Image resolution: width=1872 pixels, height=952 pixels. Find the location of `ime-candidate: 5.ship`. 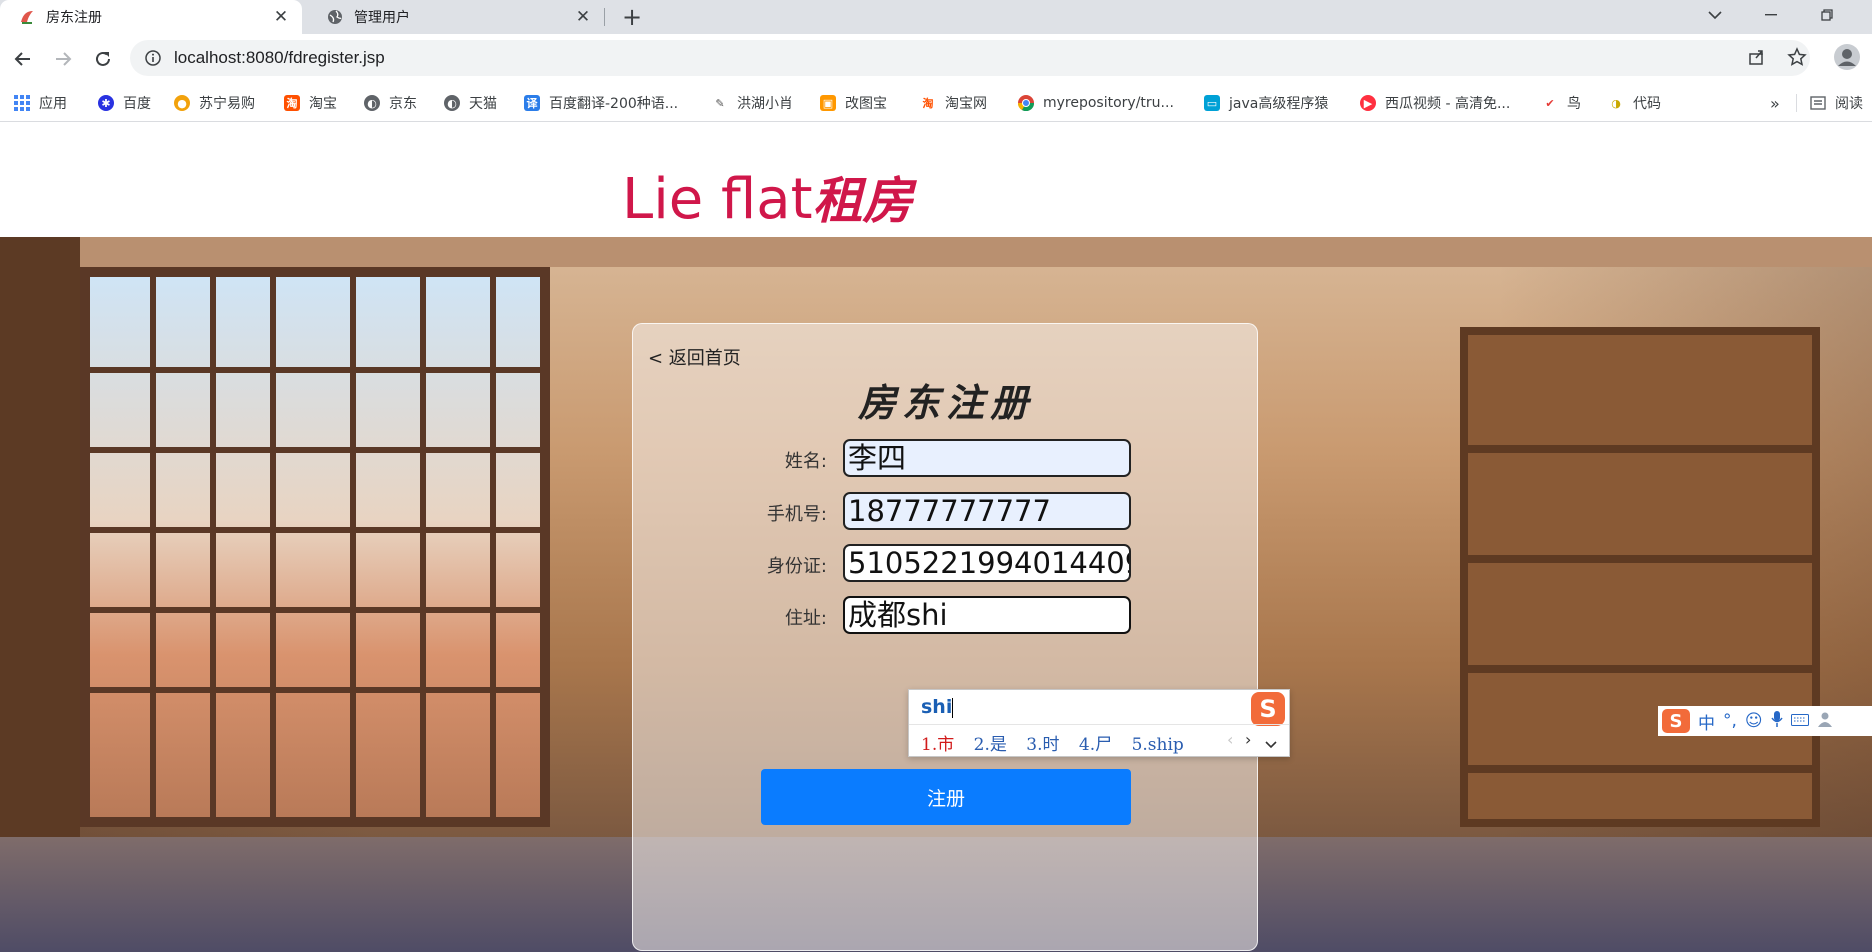

ime-candidate: 5.ship is located at coordinates (1158, 745).